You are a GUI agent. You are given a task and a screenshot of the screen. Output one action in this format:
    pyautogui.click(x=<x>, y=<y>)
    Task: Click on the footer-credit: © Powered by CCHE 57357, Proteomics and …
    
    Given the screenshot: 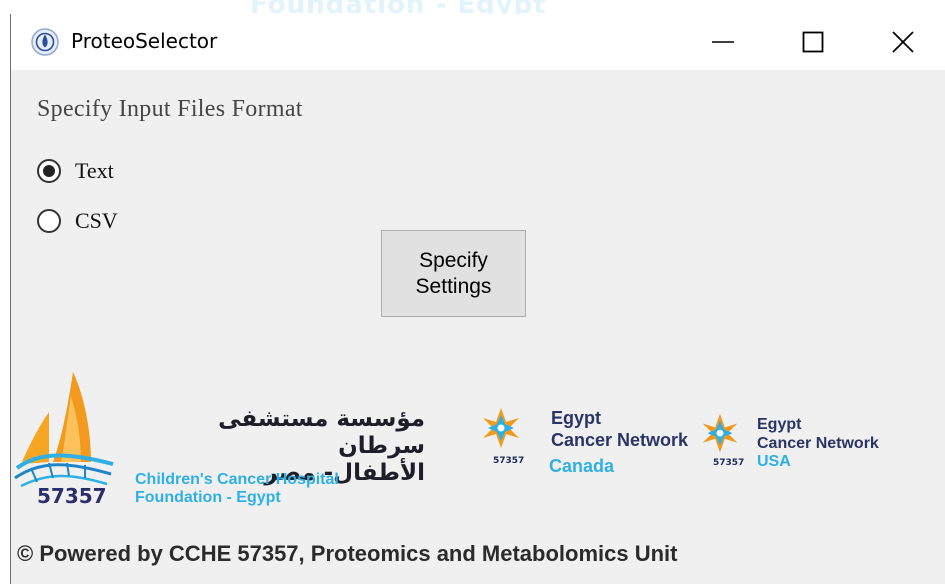 What is the action you would take?
    pyautogui.click(x=347, y=553)
    